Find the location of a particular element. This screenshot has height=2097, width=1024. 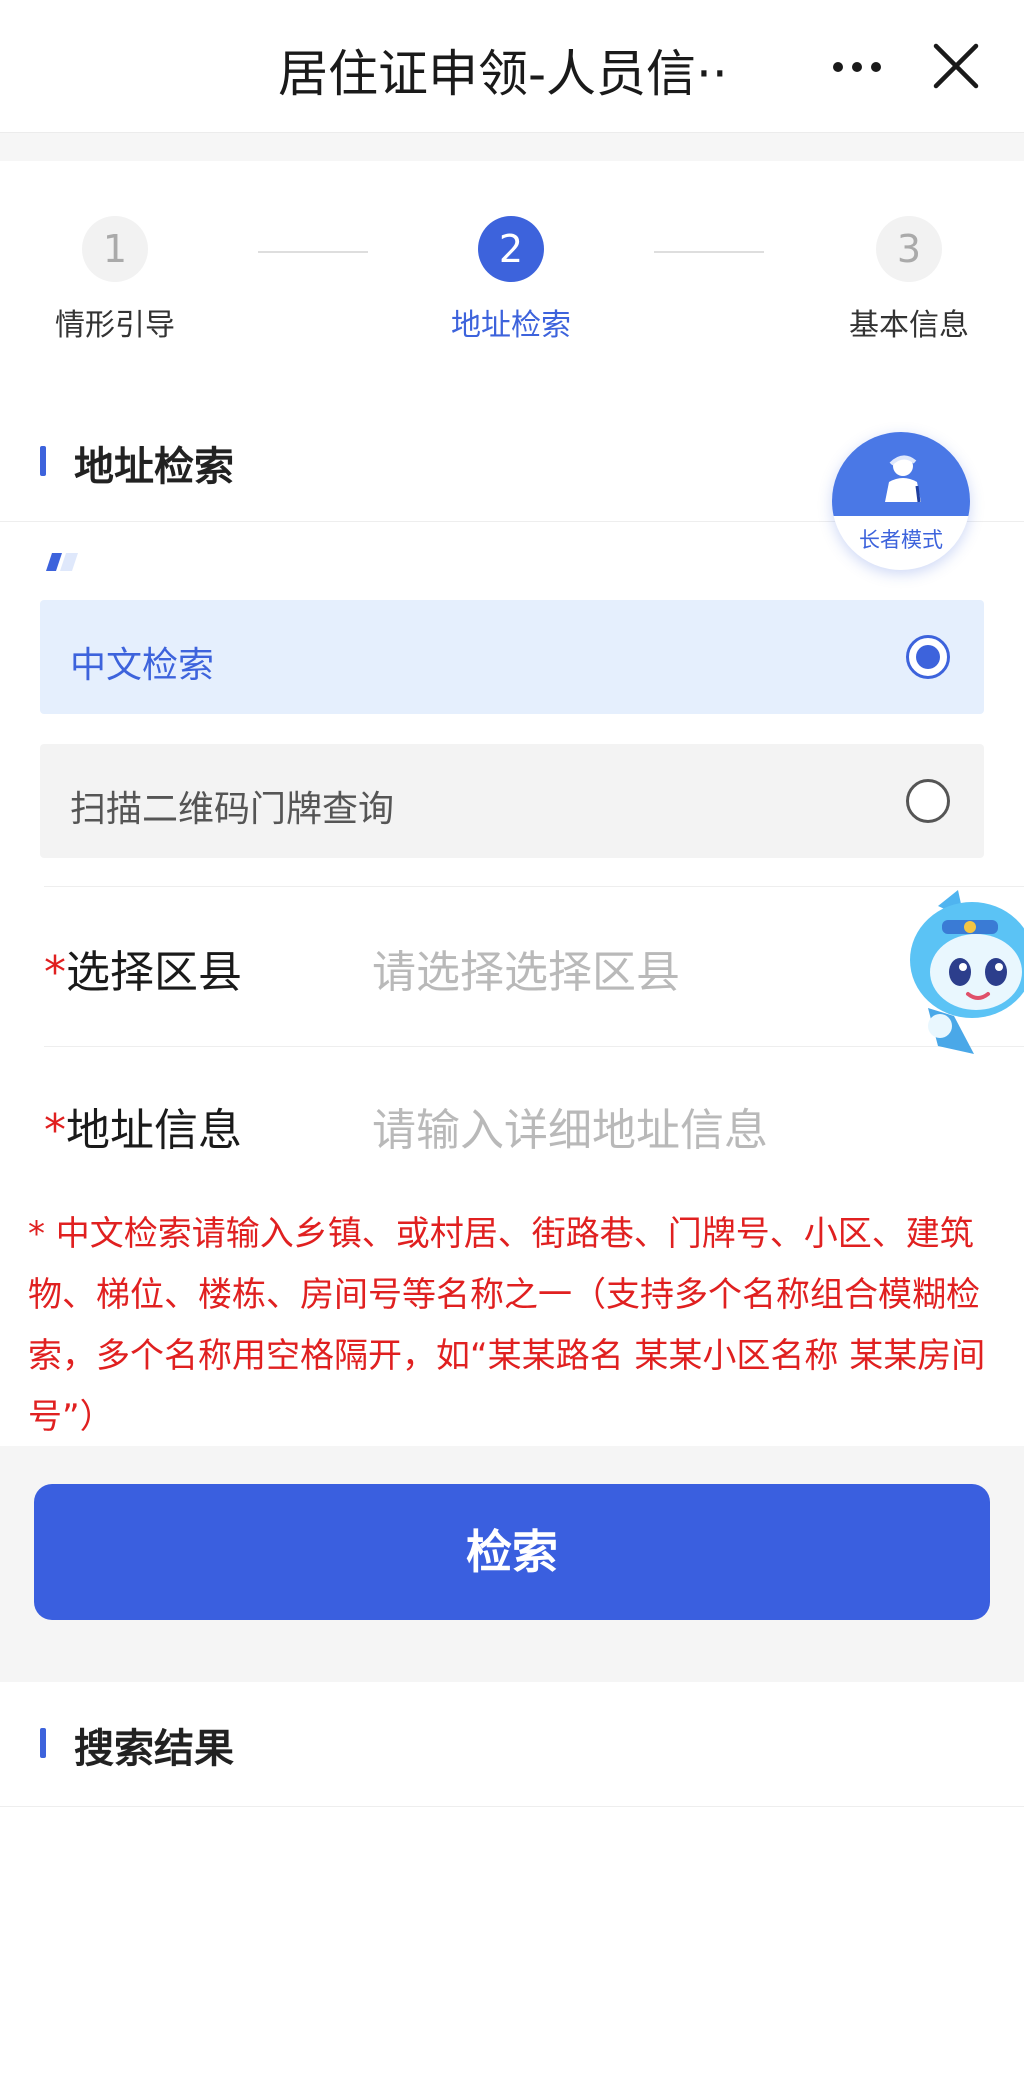

section-title-results: 搜索结果 is located at coordinates (154, 1749).